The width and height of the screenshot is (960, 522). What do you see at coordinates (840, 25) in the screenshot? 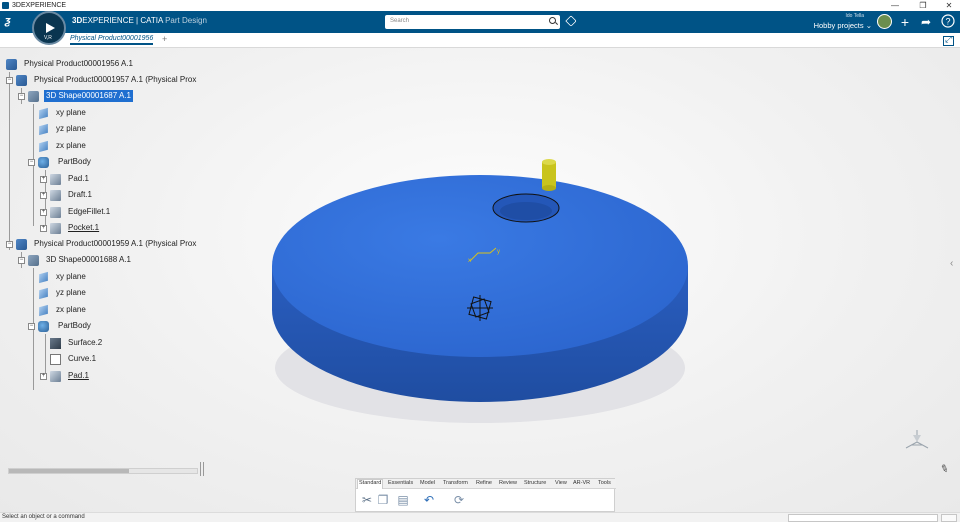
I see `project-selector: Hobby projects ⌄` at bounding box center [840, 25].